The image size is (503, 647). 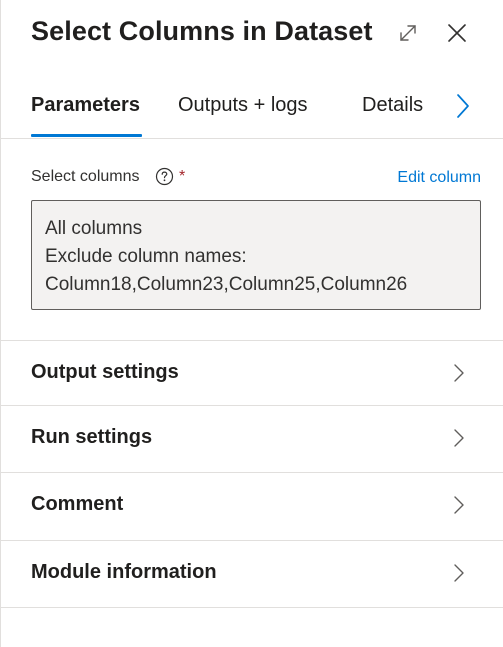 What do you see at coordinates (256, 178) in the screenshot?
I see `select-columns-label-row: Select columns * Edit column` at bounding box center [256, 178].